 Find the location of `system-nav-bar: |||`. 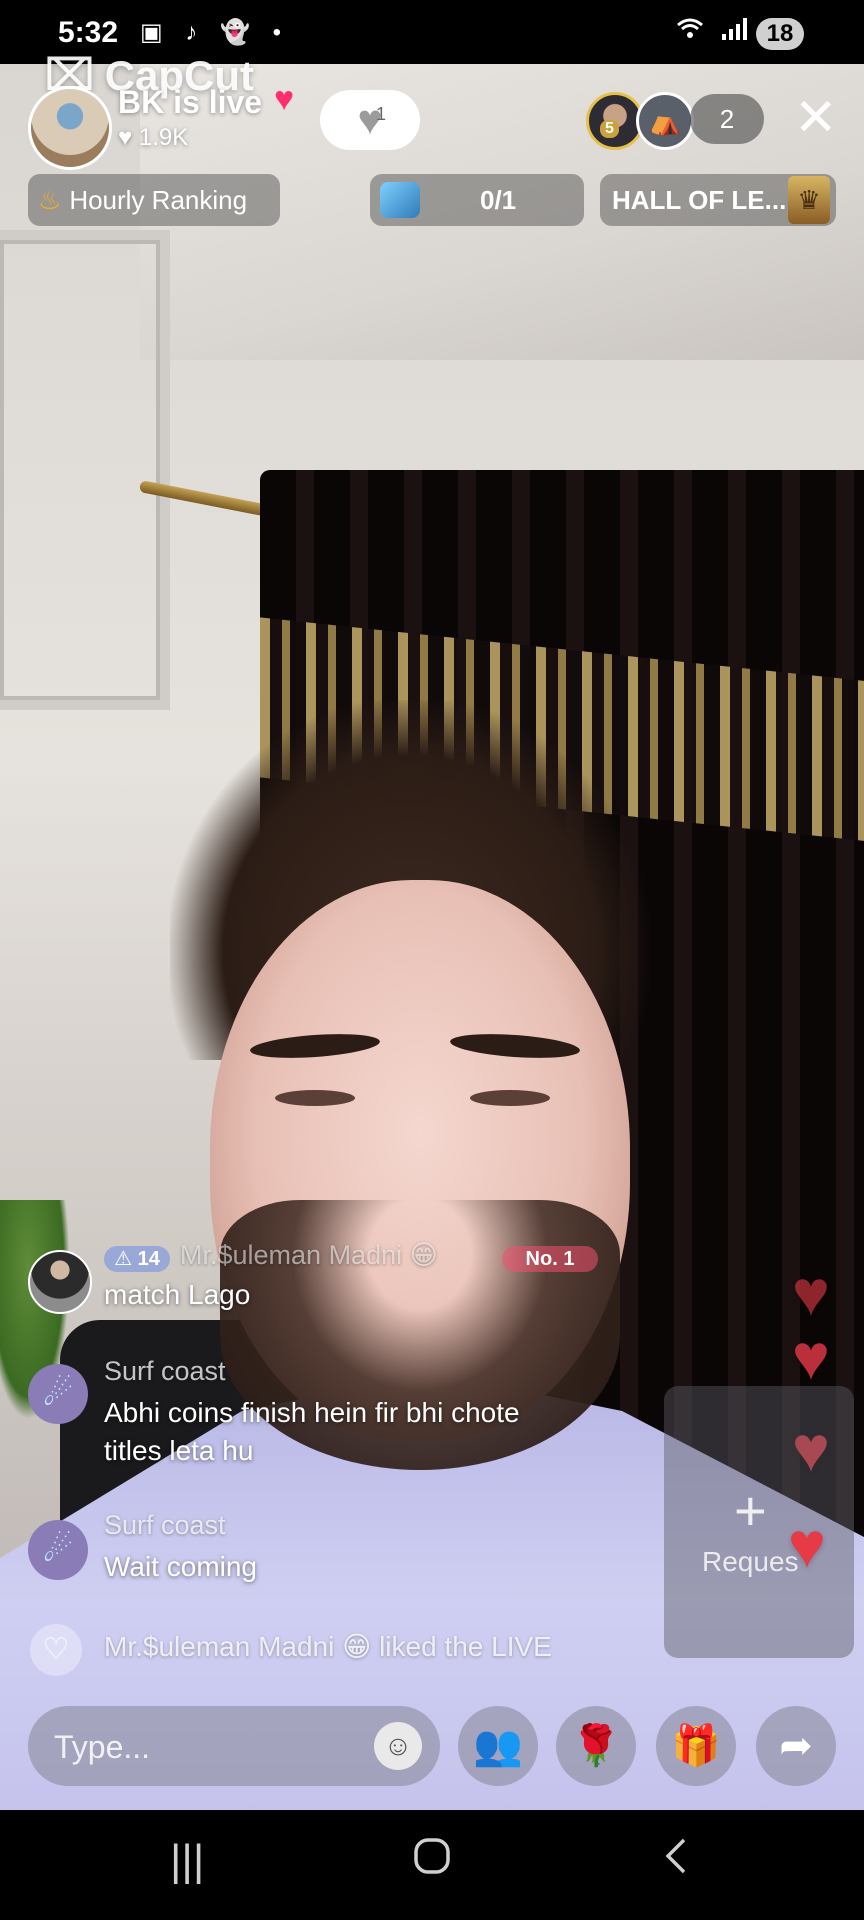

system-nav-bar: ||| is located at coordinates (432, 1865).